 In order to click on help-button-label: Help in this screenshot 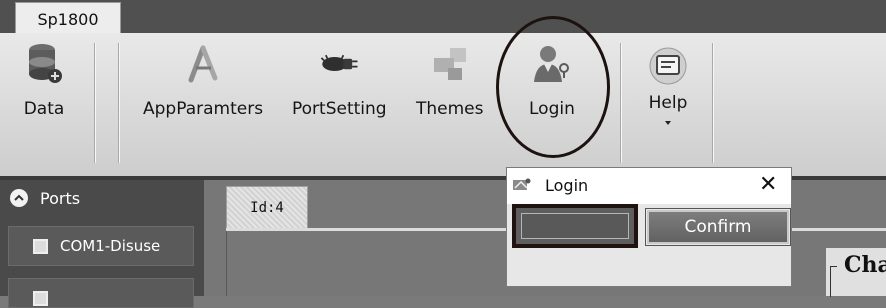, I will do `click(668, 103)`.